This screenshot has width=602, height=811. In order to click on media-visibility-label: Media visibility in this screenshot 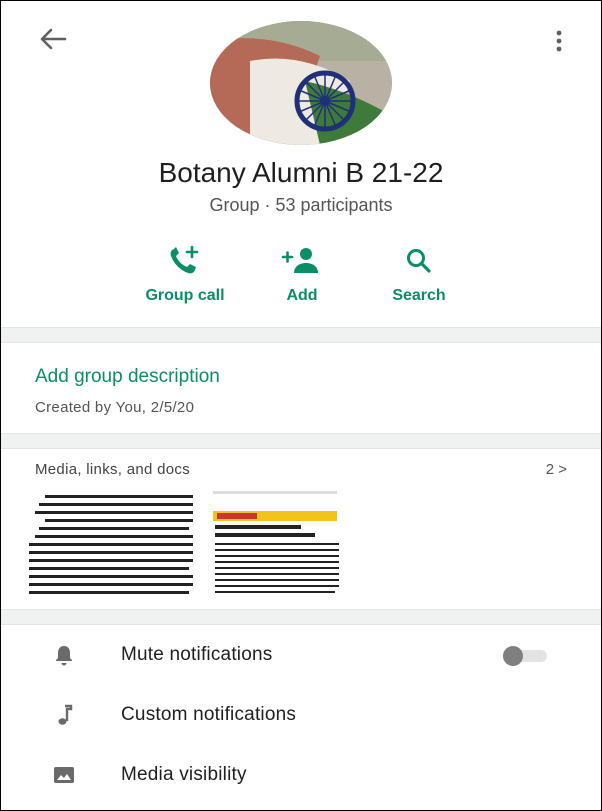, I will do `click(184, 774)`.